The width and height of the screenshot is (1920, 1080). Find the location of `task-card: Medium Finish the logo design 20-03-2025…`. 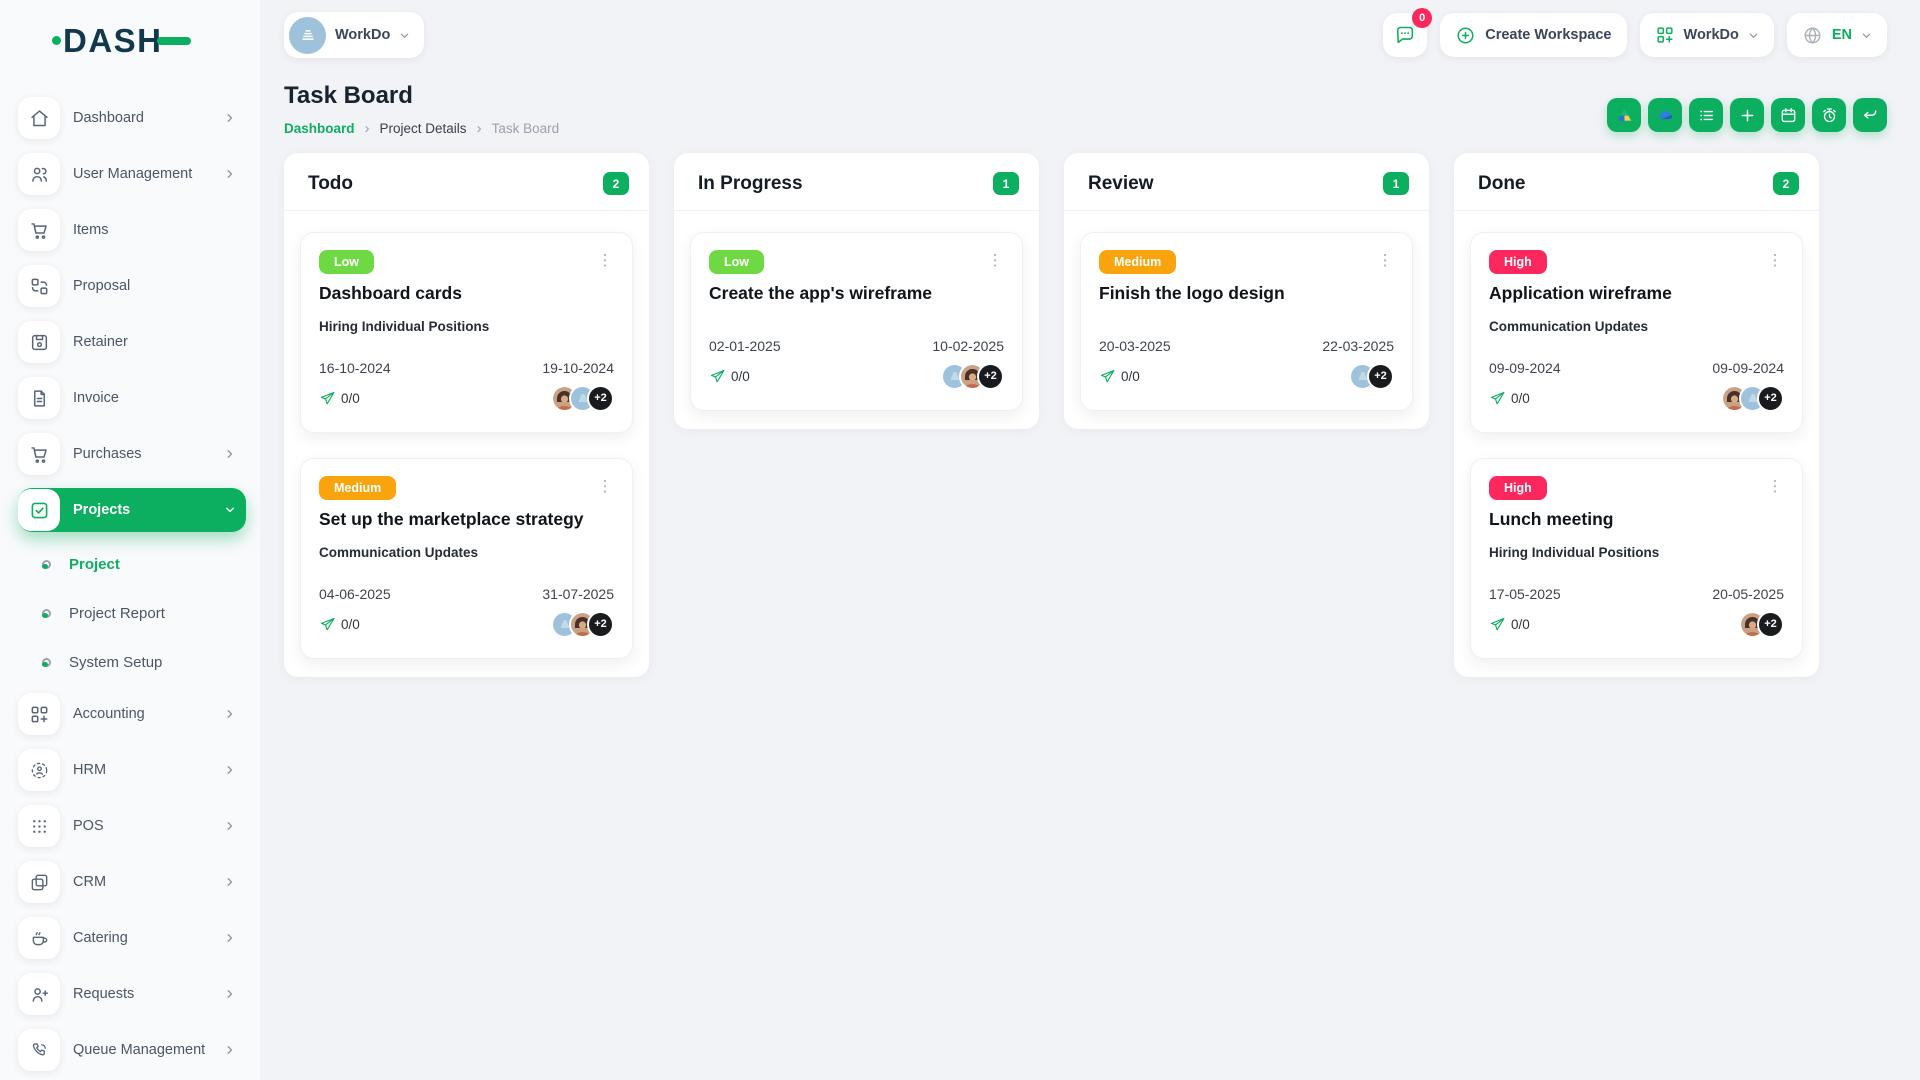

task-card: Medium Finish the logo design 20-03-2025… is located at coordinates (1246, 321).